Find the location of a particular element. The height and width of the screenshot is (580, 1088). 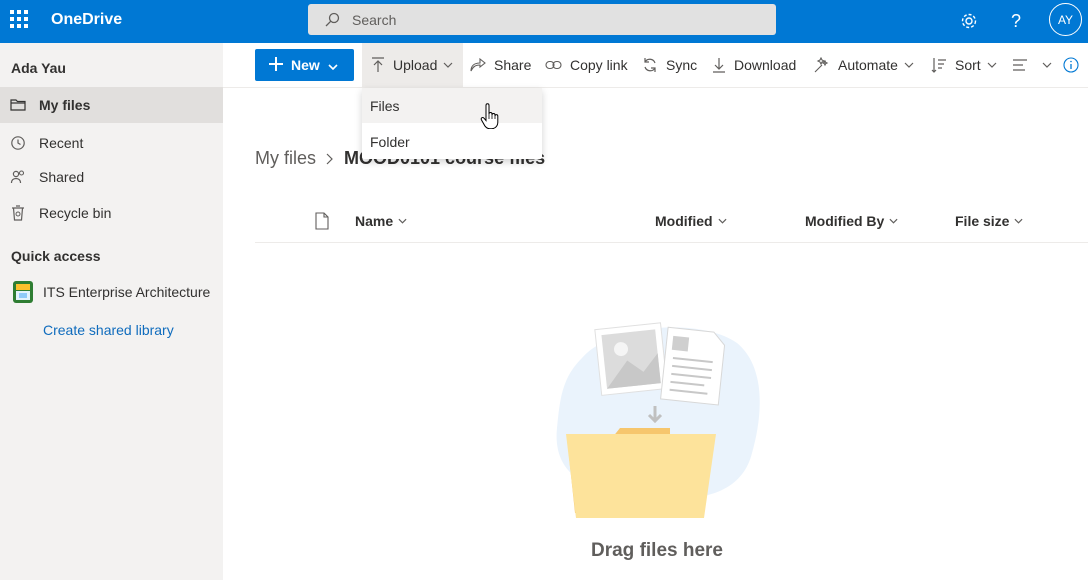

trash-icon is located at coordinates (19, 213).